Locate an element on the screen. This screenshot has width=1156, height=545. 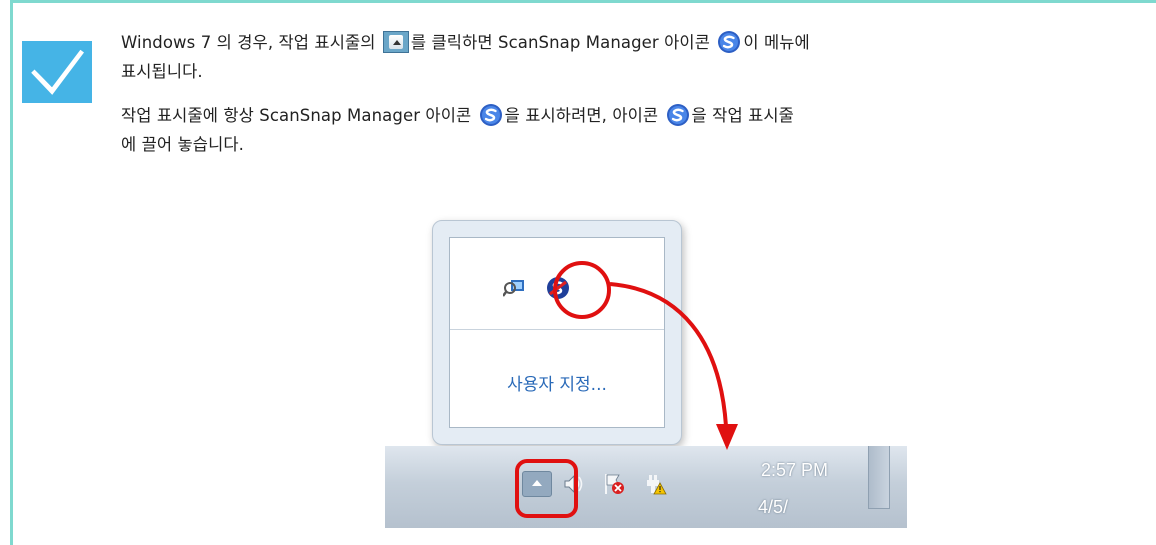
text-p1-a: Windows 7 의 경우, 작업 표시줄의 is located at coordinates (248, 42).